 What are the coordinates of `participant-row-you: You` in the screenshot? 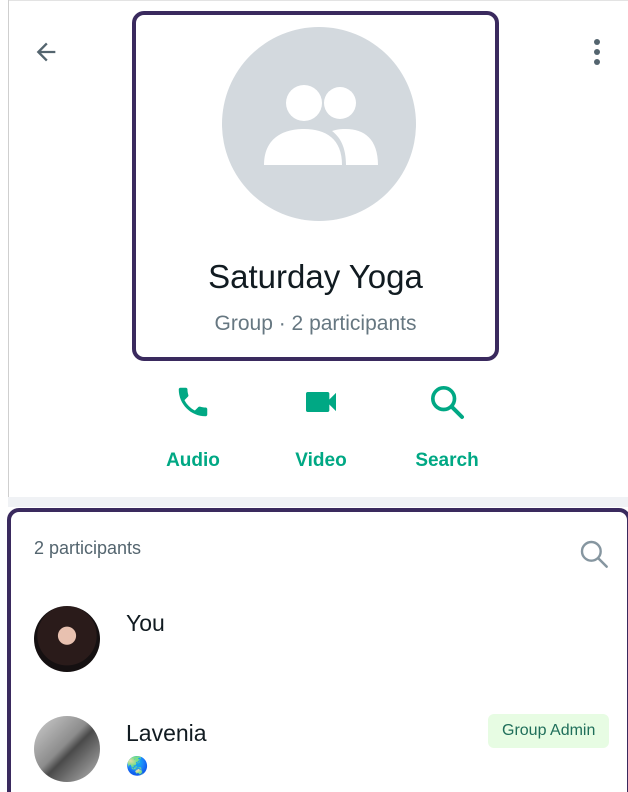 It's located at (325, 642).